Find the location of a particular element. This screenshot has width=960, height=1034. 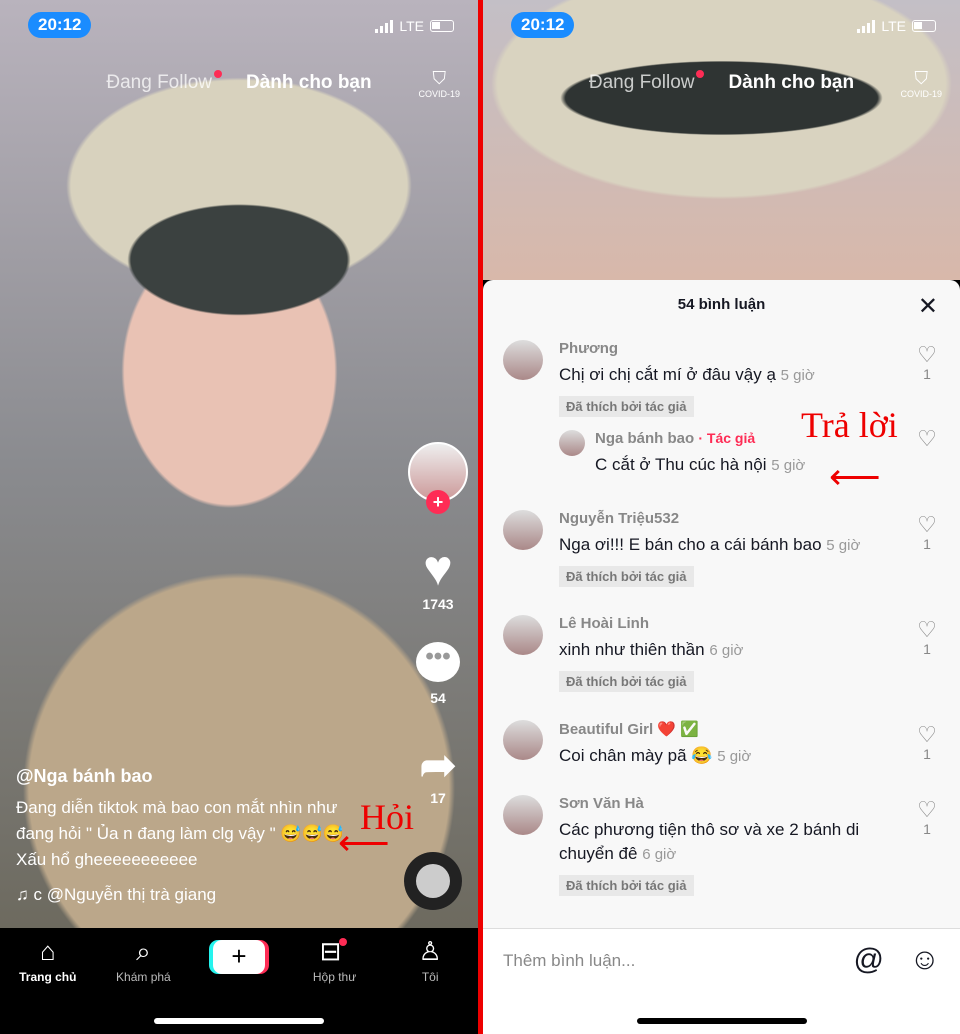

comment-icon: ••• is located at coordinates (438, 662).